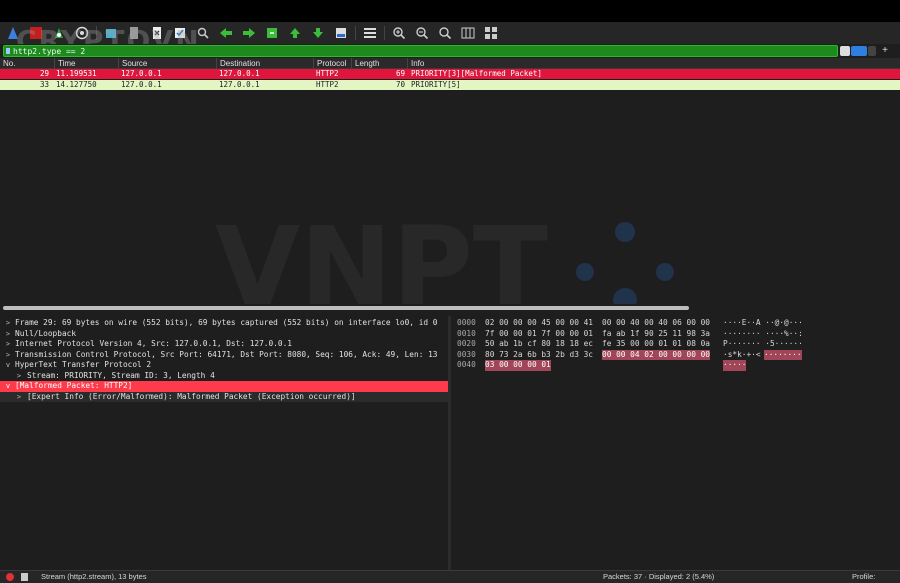  I want to click on autoscroll-icon, so click(340, 33).